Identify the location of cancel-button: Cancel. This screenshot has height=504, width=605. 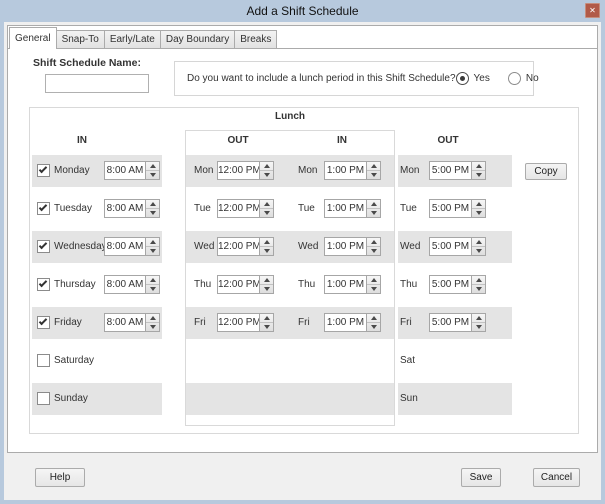
(556, 477).